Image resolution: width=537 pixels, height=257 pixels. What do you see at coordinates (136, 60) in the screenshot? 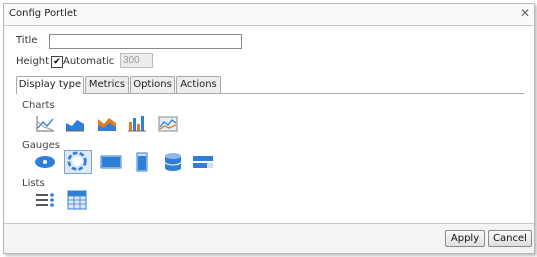
I see `height-input` at bounding box center [136, 60].